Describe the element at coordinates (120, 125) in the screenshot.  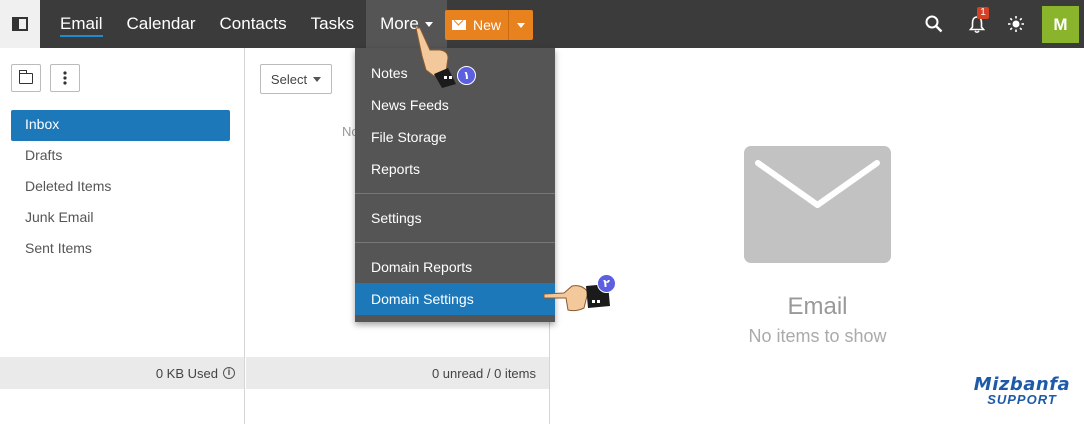
I see `folder-inbox: Inbox` at that location.